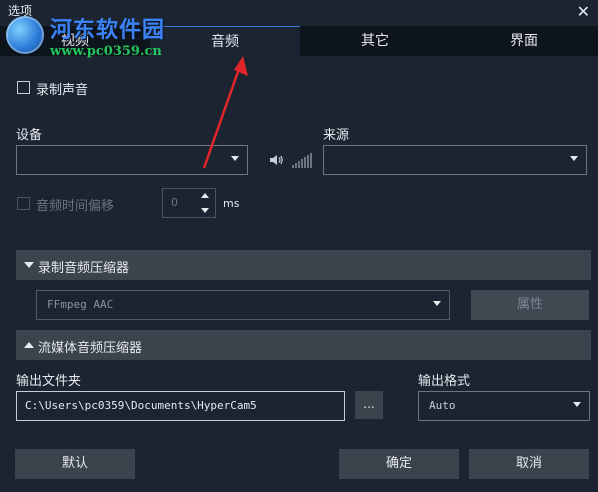 This screenshot has width=598, height=492. What do you see at coordinates (455, 160) in the screenshot?
I see `source-select` at bounding box center [455, 160].